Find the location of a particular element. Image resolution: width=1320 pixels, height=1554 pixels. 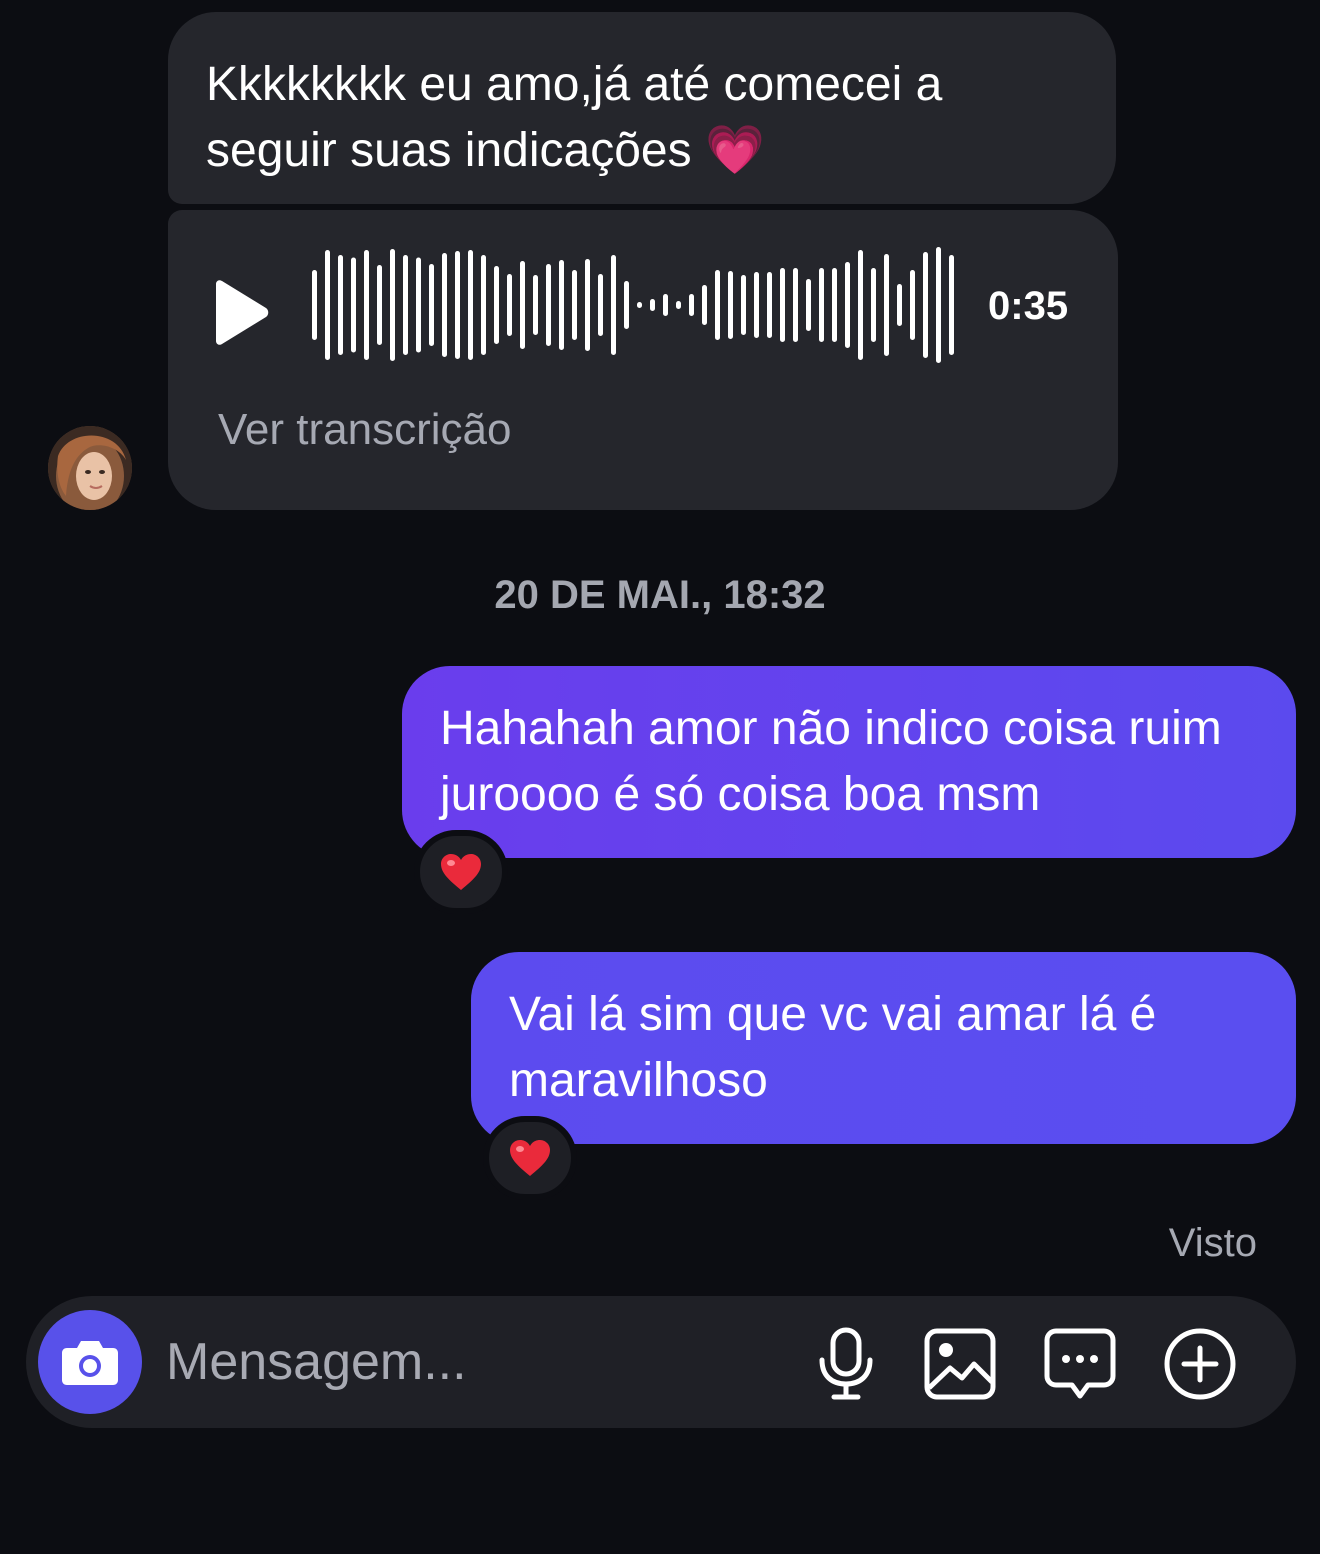

avatar is located at coordinates (90, 468).